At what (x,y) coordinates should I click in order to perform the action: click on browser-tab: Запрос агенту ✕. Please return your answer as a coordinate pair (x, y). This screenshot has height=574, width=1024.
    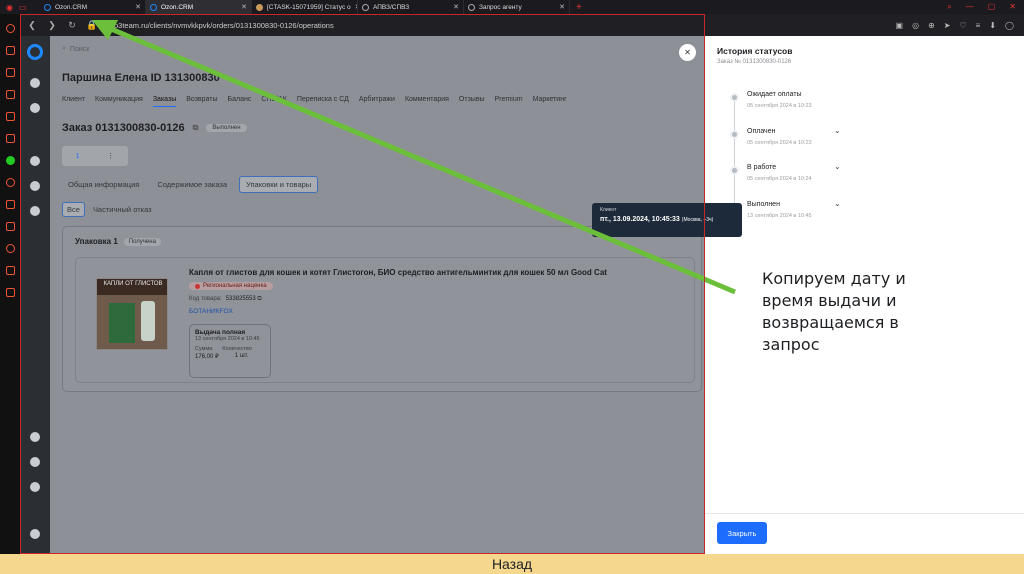
    Looking at the image, I should click on (517, 7).